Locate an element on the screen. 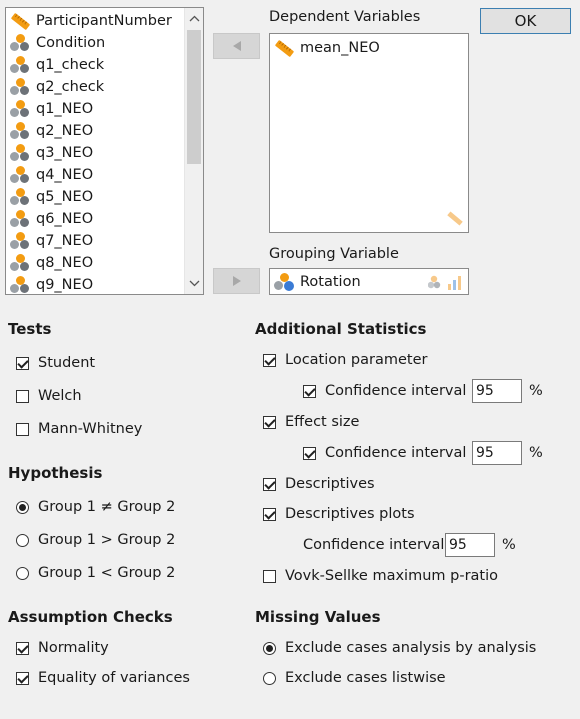 Image resolution: width=580 pixels, height=719 pixels. exclude-analysis-option: Exclude cases analysis by analysis is located at coordinates (399, 648).